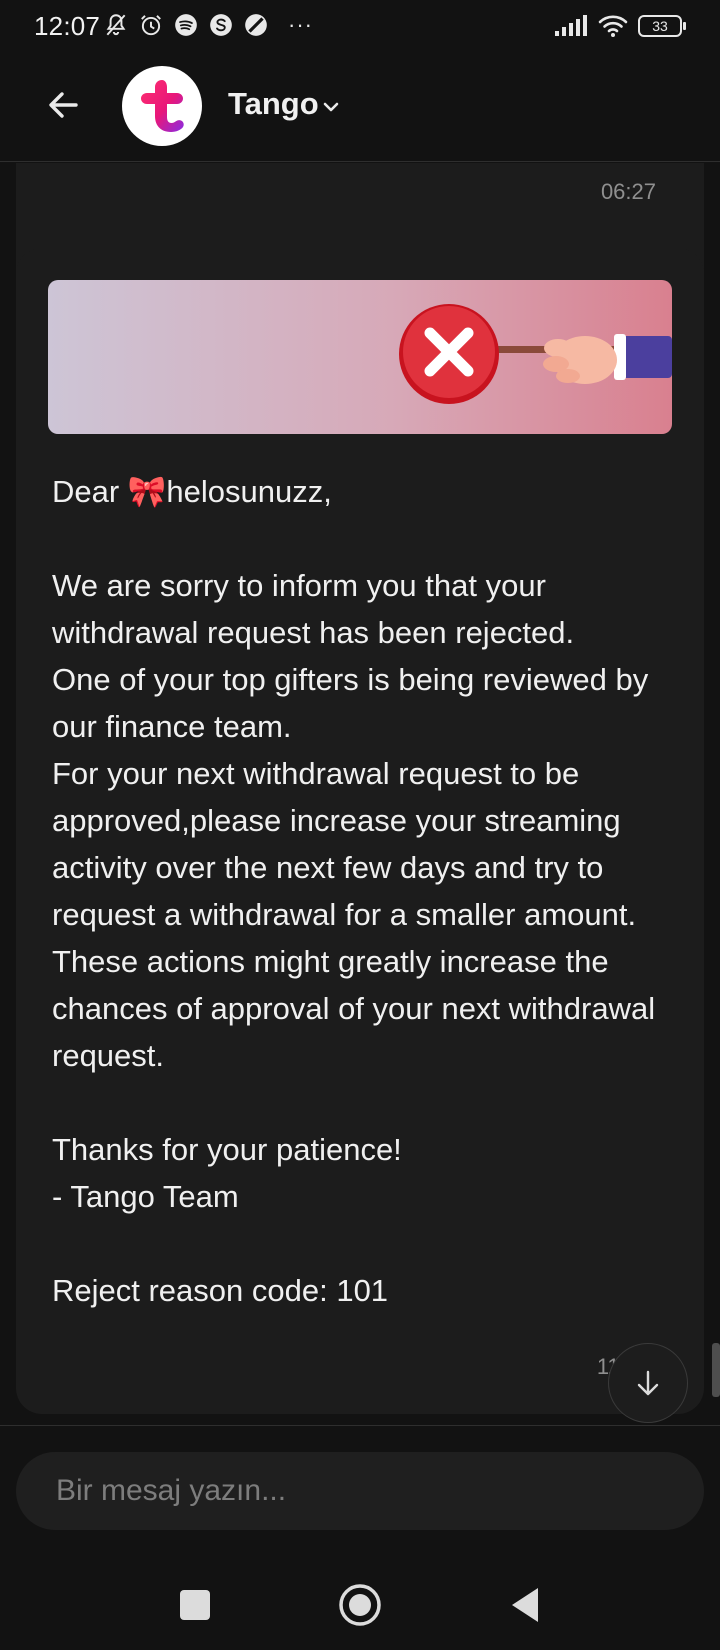 This screenshot has height=1650, width=720. What do you see at coordinates (65, 105) in the screenshot?
I see `back-button` at bounding box center [65, 105].